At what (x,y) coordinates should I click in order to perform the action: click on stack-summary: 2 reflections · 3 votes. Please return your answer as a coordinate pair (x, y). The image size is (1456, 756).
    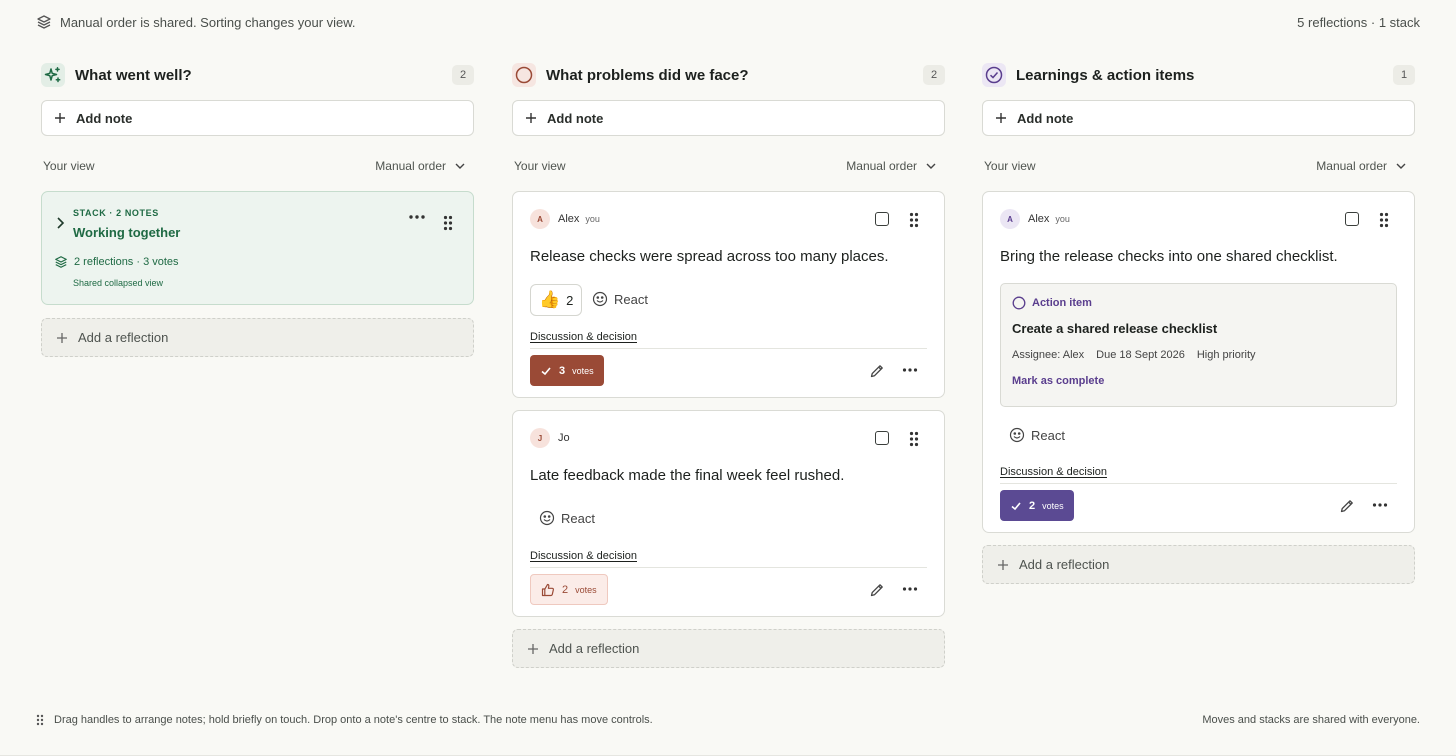
    Looking at the image, I should click on (116, 262).